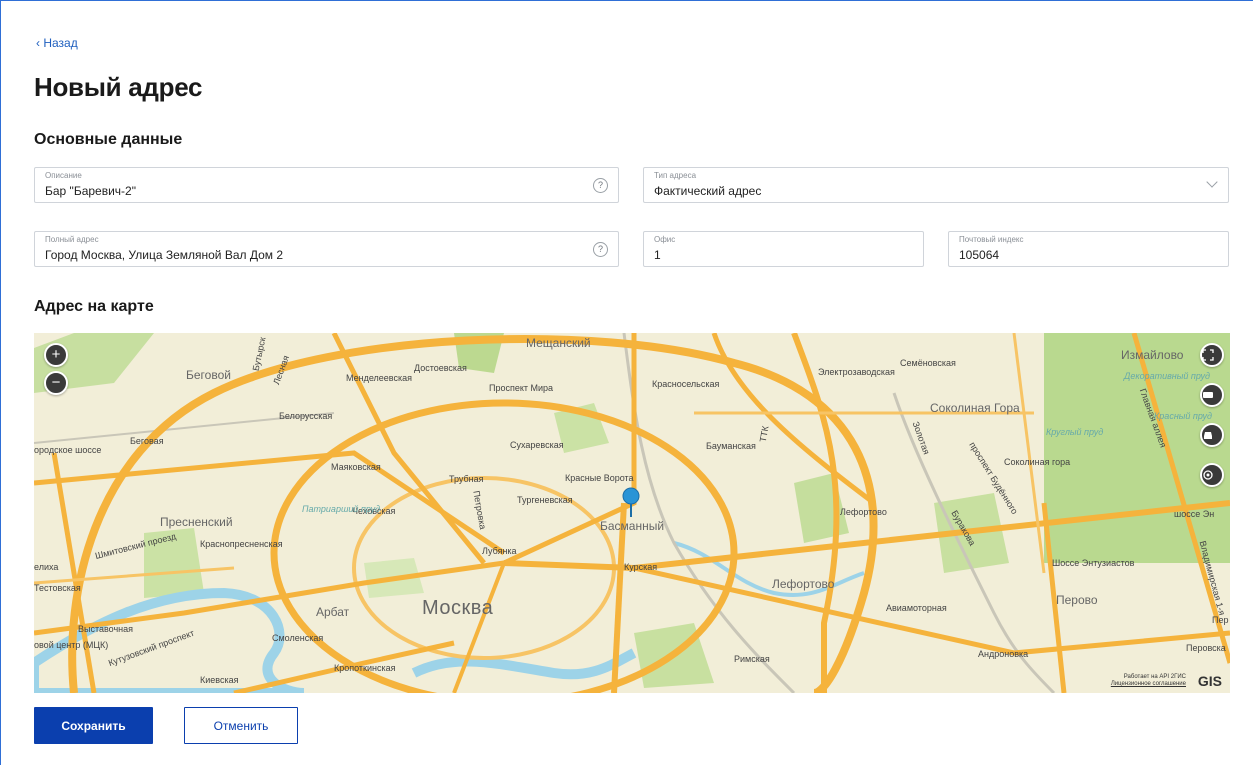 Image resolution: width=1254 pixels, height=766 pixels. Describe the element at coordinates (1212, 355) in the screenshot. I see `fullscreen-icon` at that location.